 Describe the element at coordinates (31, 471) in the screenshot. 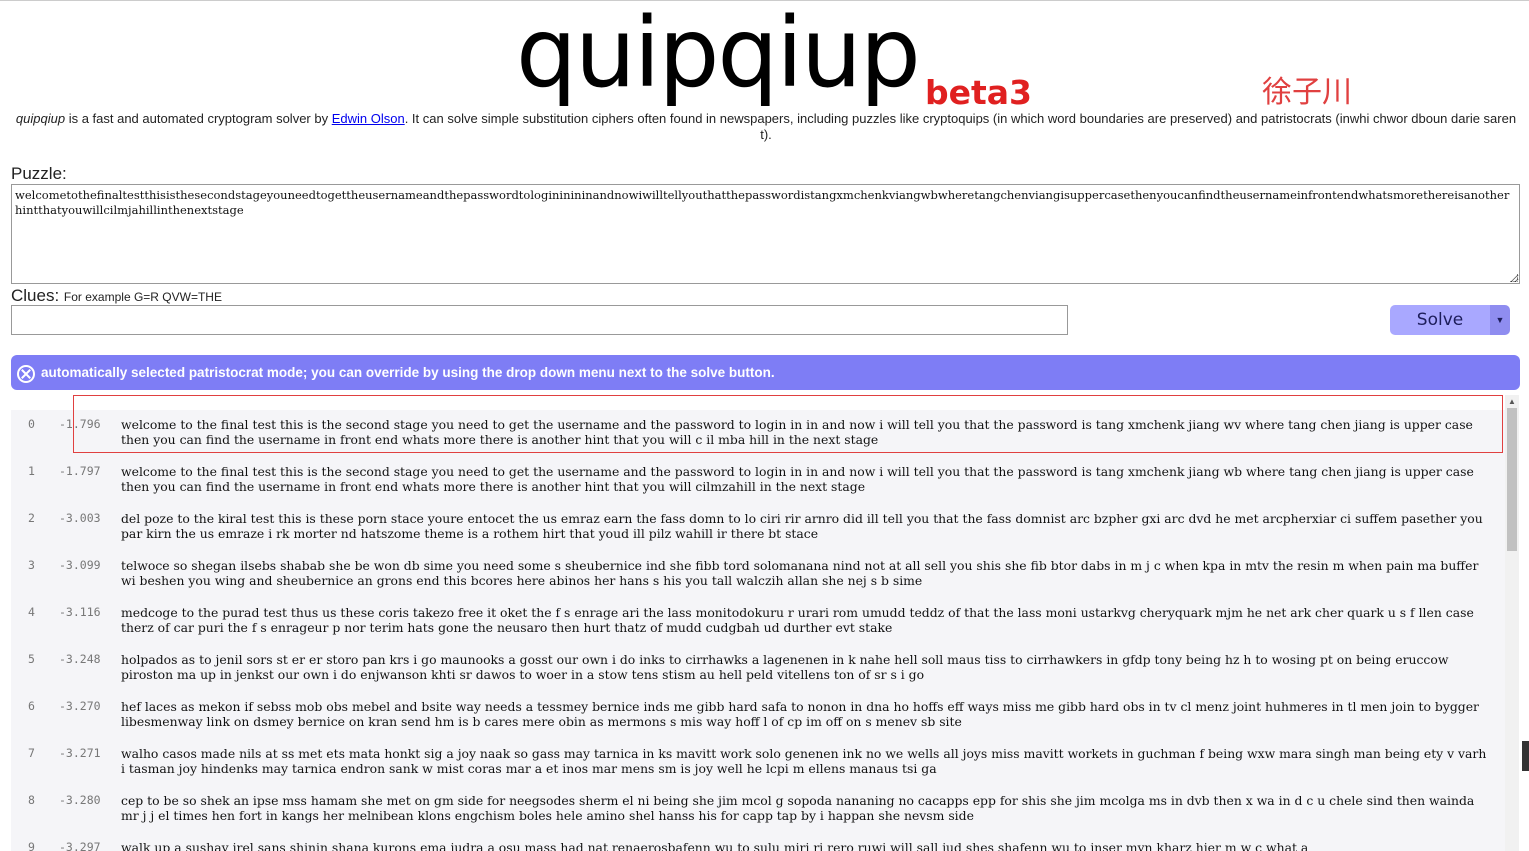

I see `result-index: 1` at that location.